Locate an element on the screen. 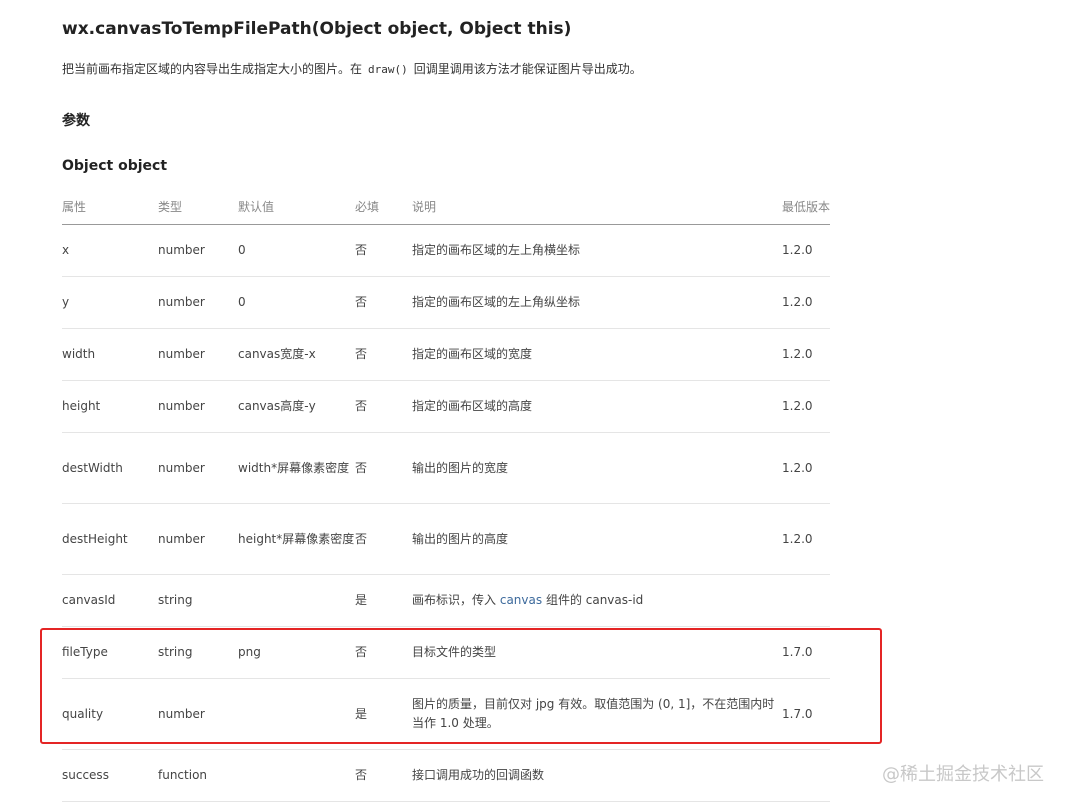 Image resolution: width=1066 pixels, height=803 pixels. params-heading: 参数 is located at coordinates (76, 121).